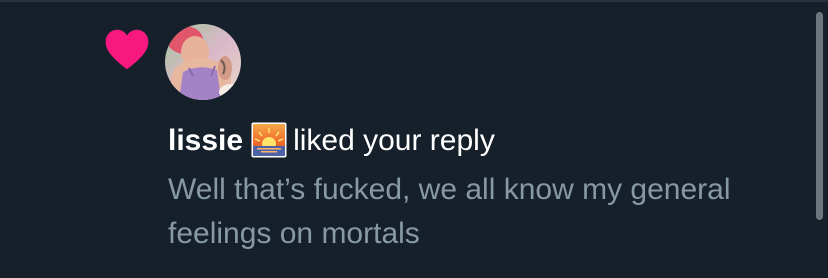  I want to click on notification-title: lissie liked your reply, so click(331, 141).